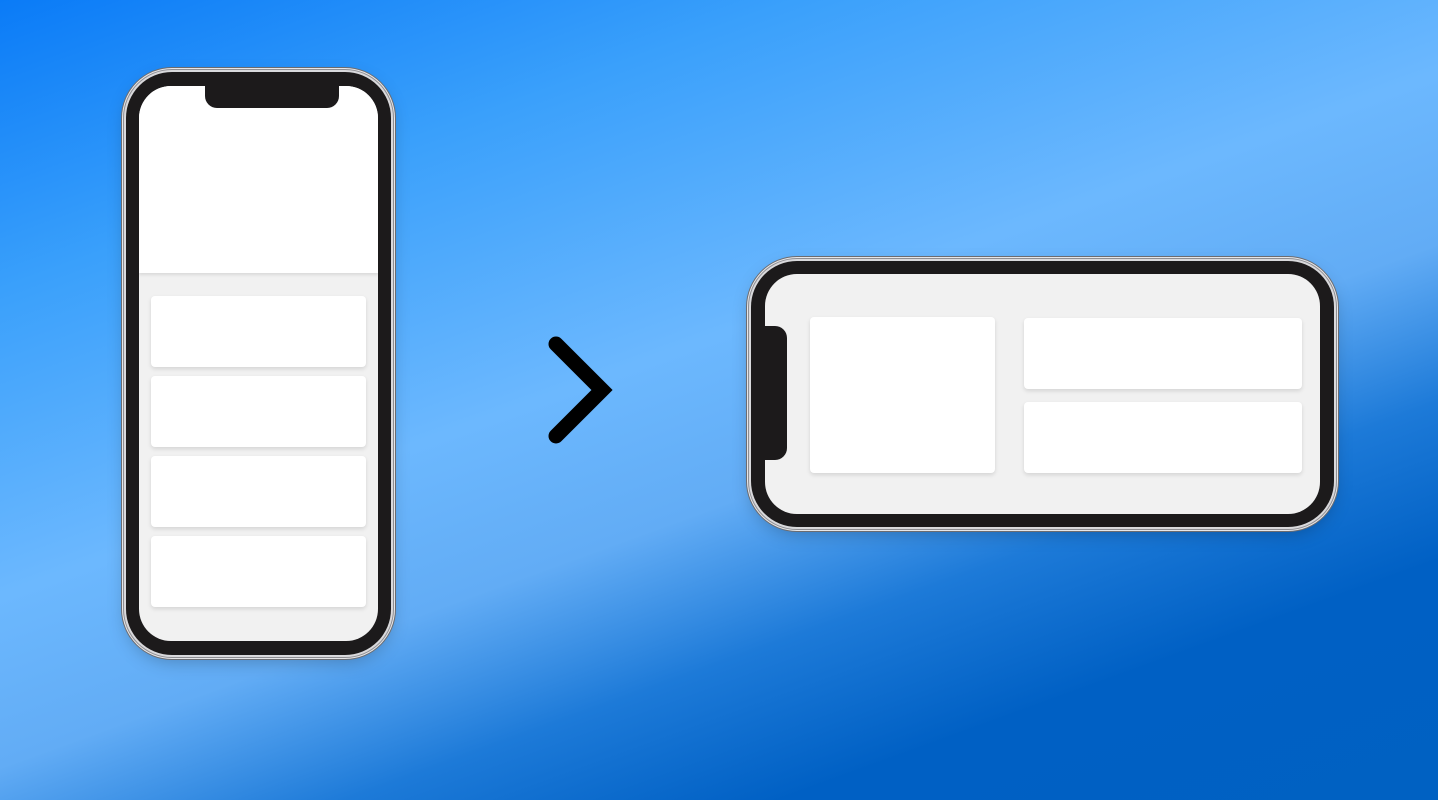 The width and height of the screenshot is (1438, 800). I want to click on landscape-screen, so click(1042, 394).